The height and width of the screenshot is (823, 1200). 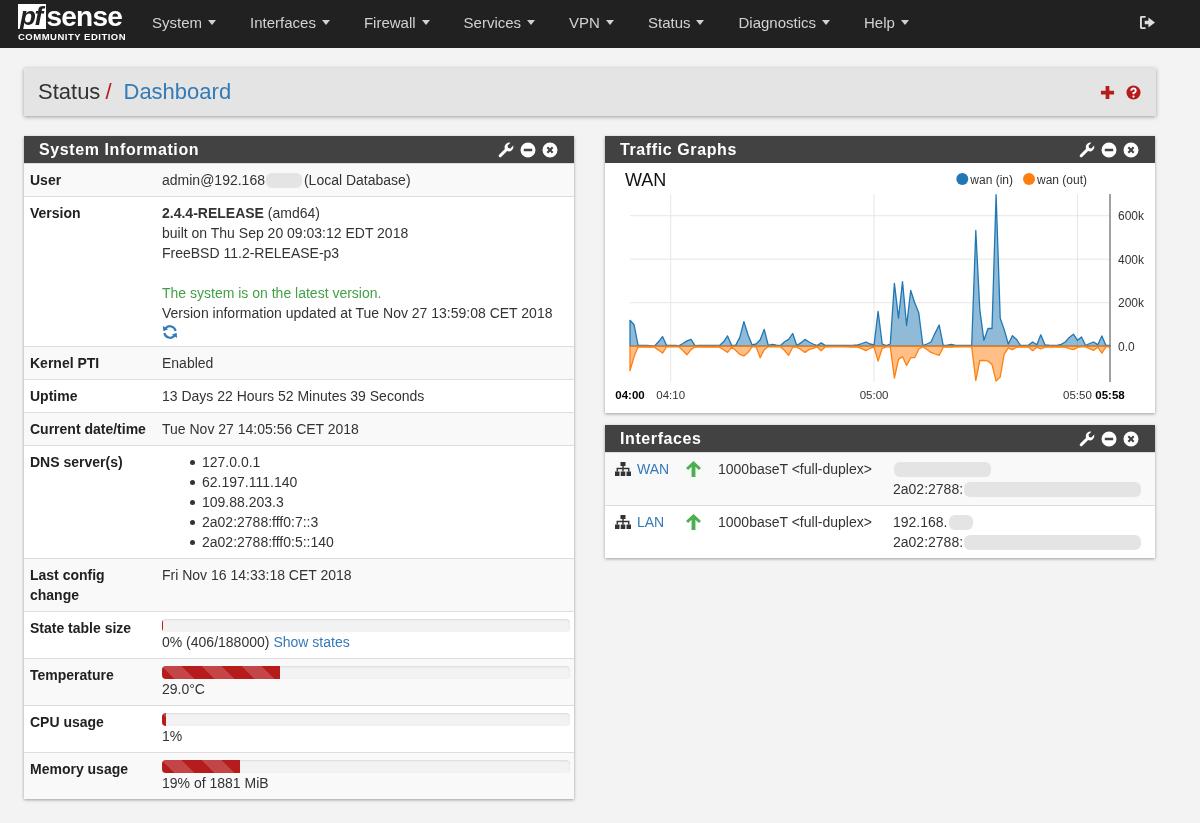 What do you see at coordinates (1131, 216) in the screenshot?
I see `axis-tick-label: 600k` at bounding box center [1131, 216].